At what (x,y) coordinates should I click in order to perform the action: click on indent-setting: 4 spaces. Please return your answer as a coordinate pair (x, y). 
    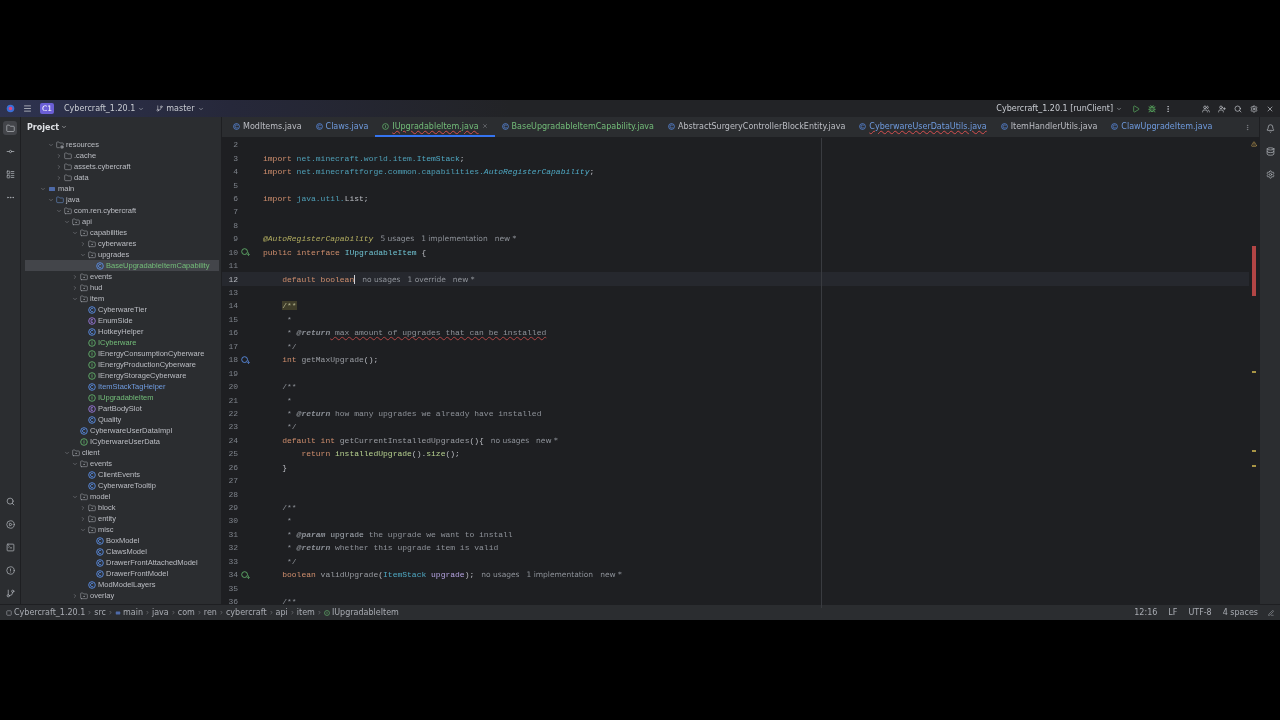
    Looking at the image, I should click on (1240, 612).